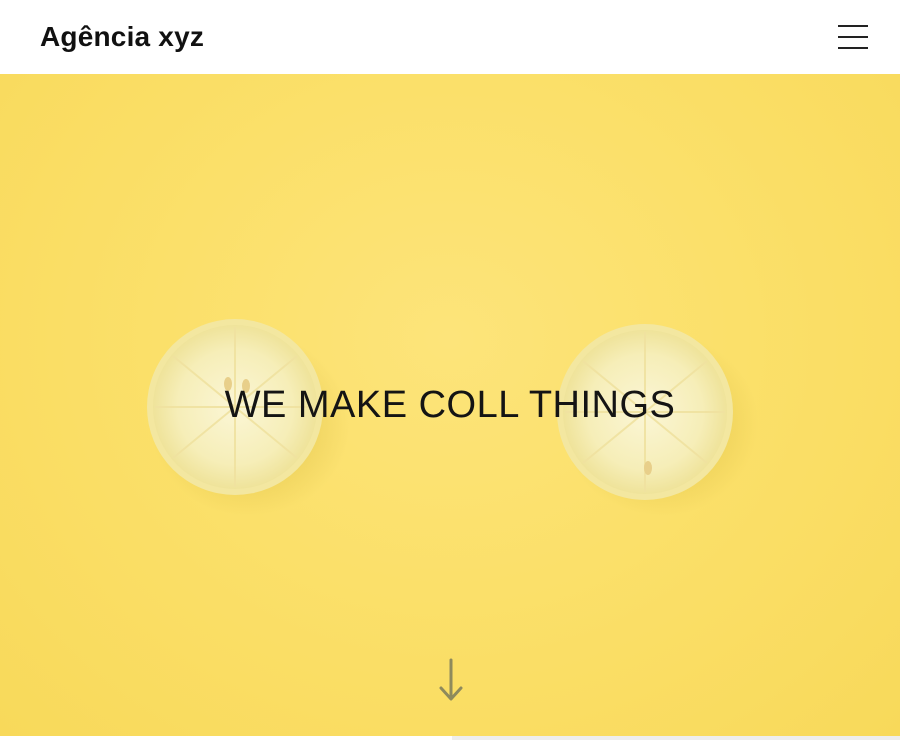 This screenshot has width=900, height=740. I want to click on hamburger-menu-icon, so click(852, 37).